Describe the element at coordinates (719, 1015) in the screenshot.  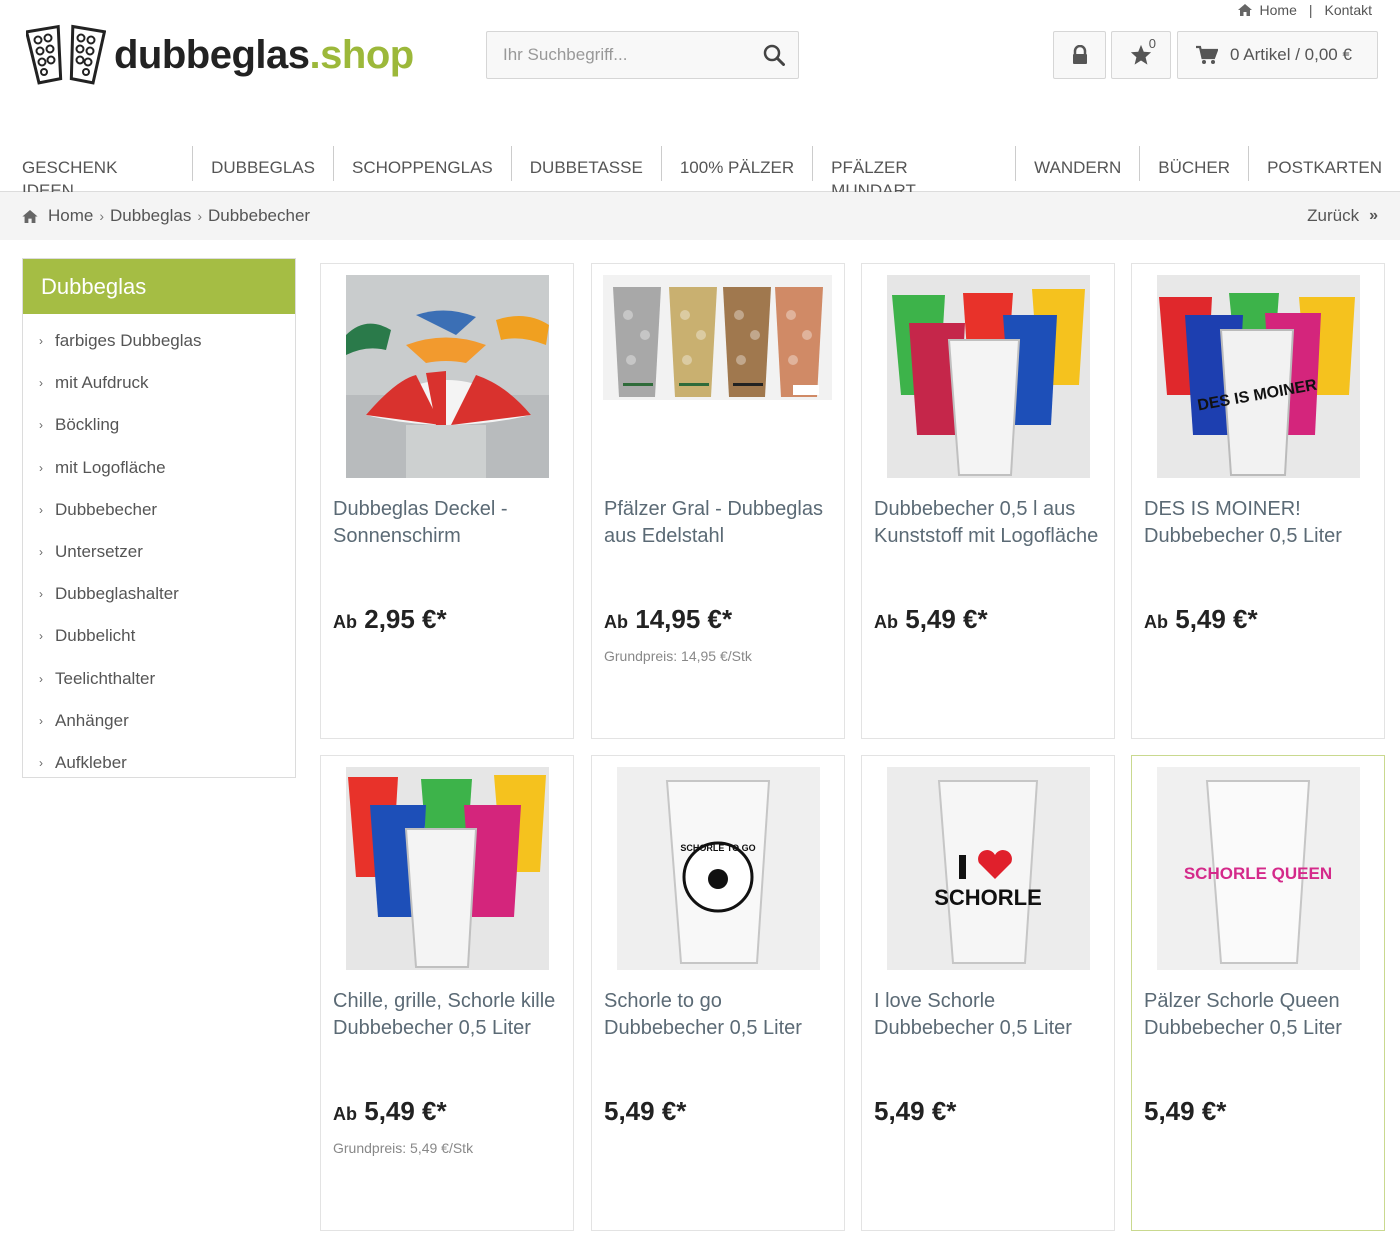
I see `product-title: Schorle to go Dubbebecher 0,5 Liter` at that location.